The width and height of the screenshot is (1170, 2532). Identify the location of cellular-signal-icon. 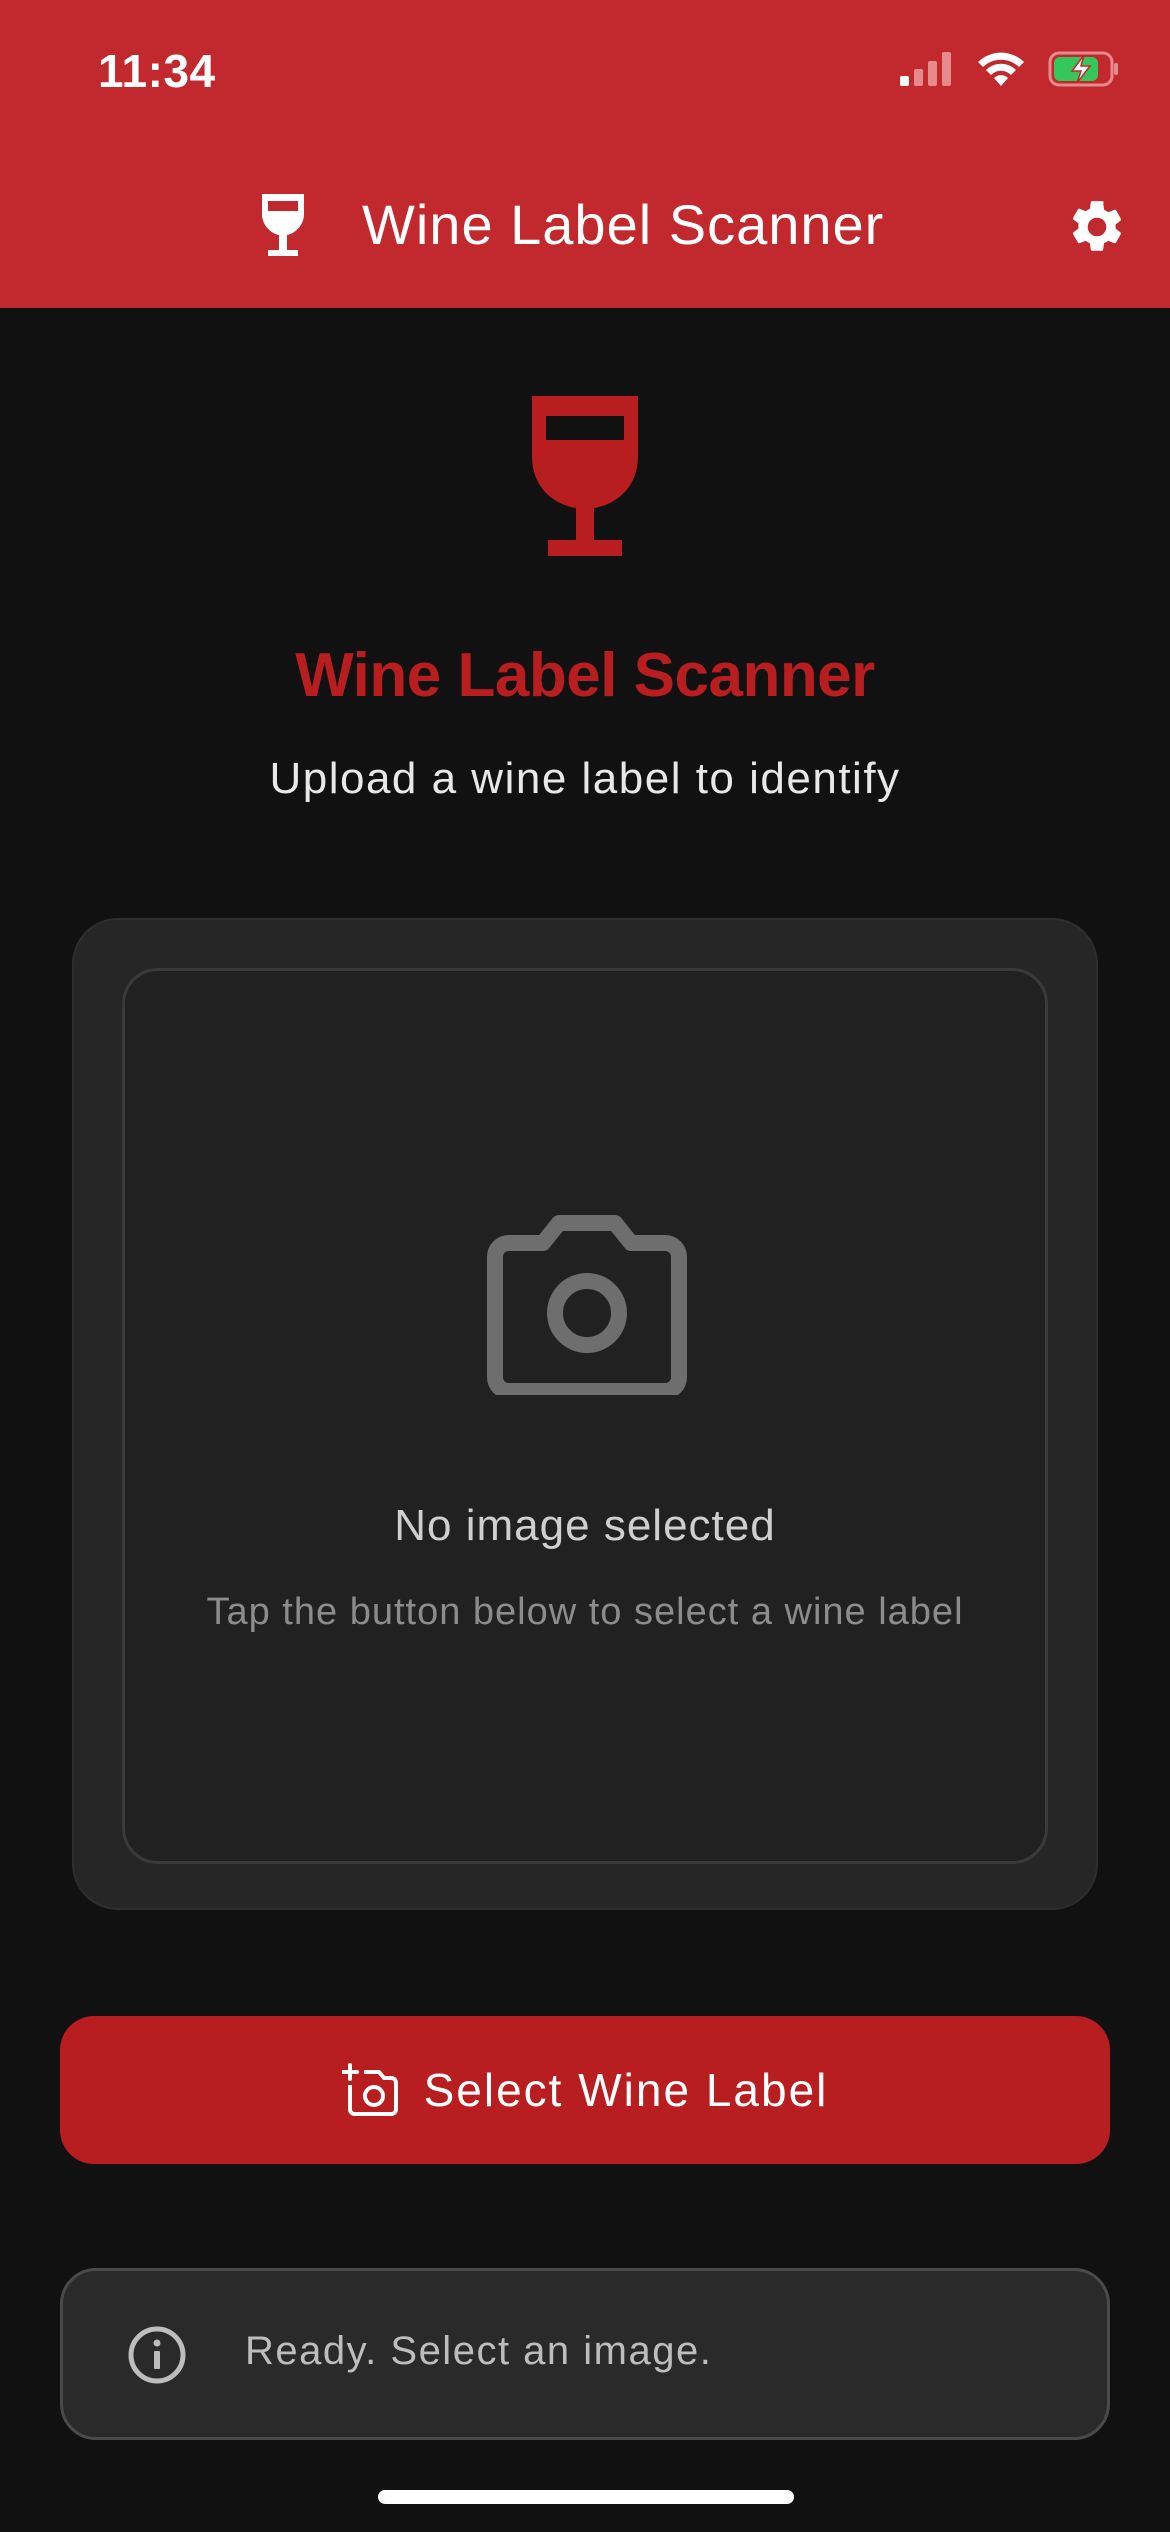
(925, 69).